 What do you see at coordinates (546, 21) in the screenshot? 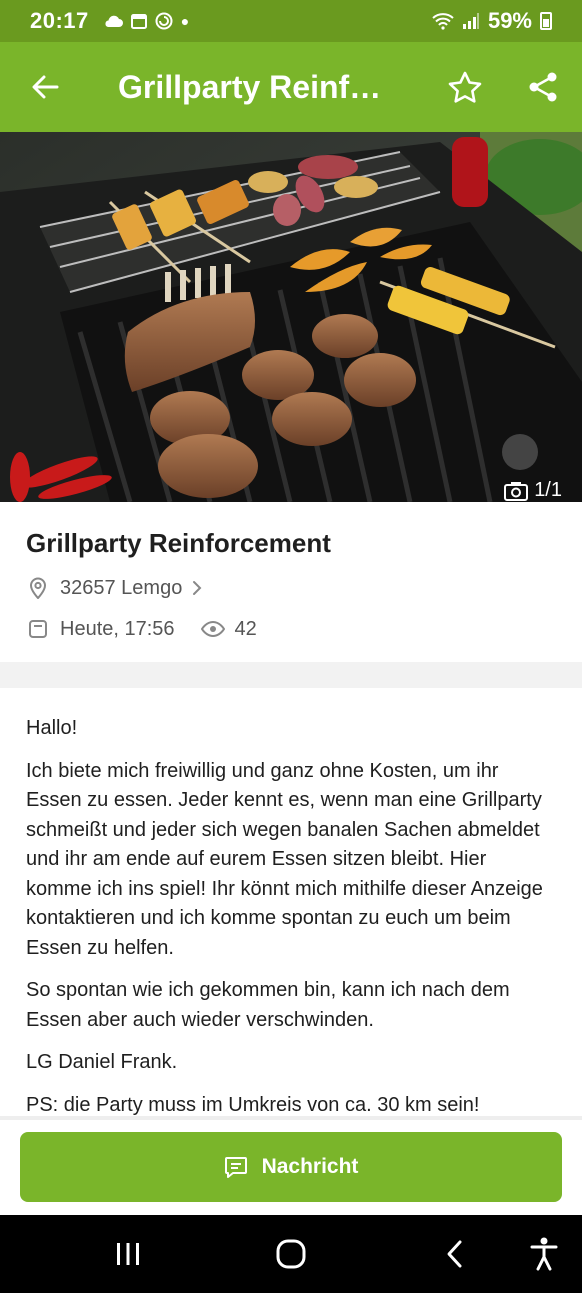
I see `battery-icon` at bounding box center [546, 21].